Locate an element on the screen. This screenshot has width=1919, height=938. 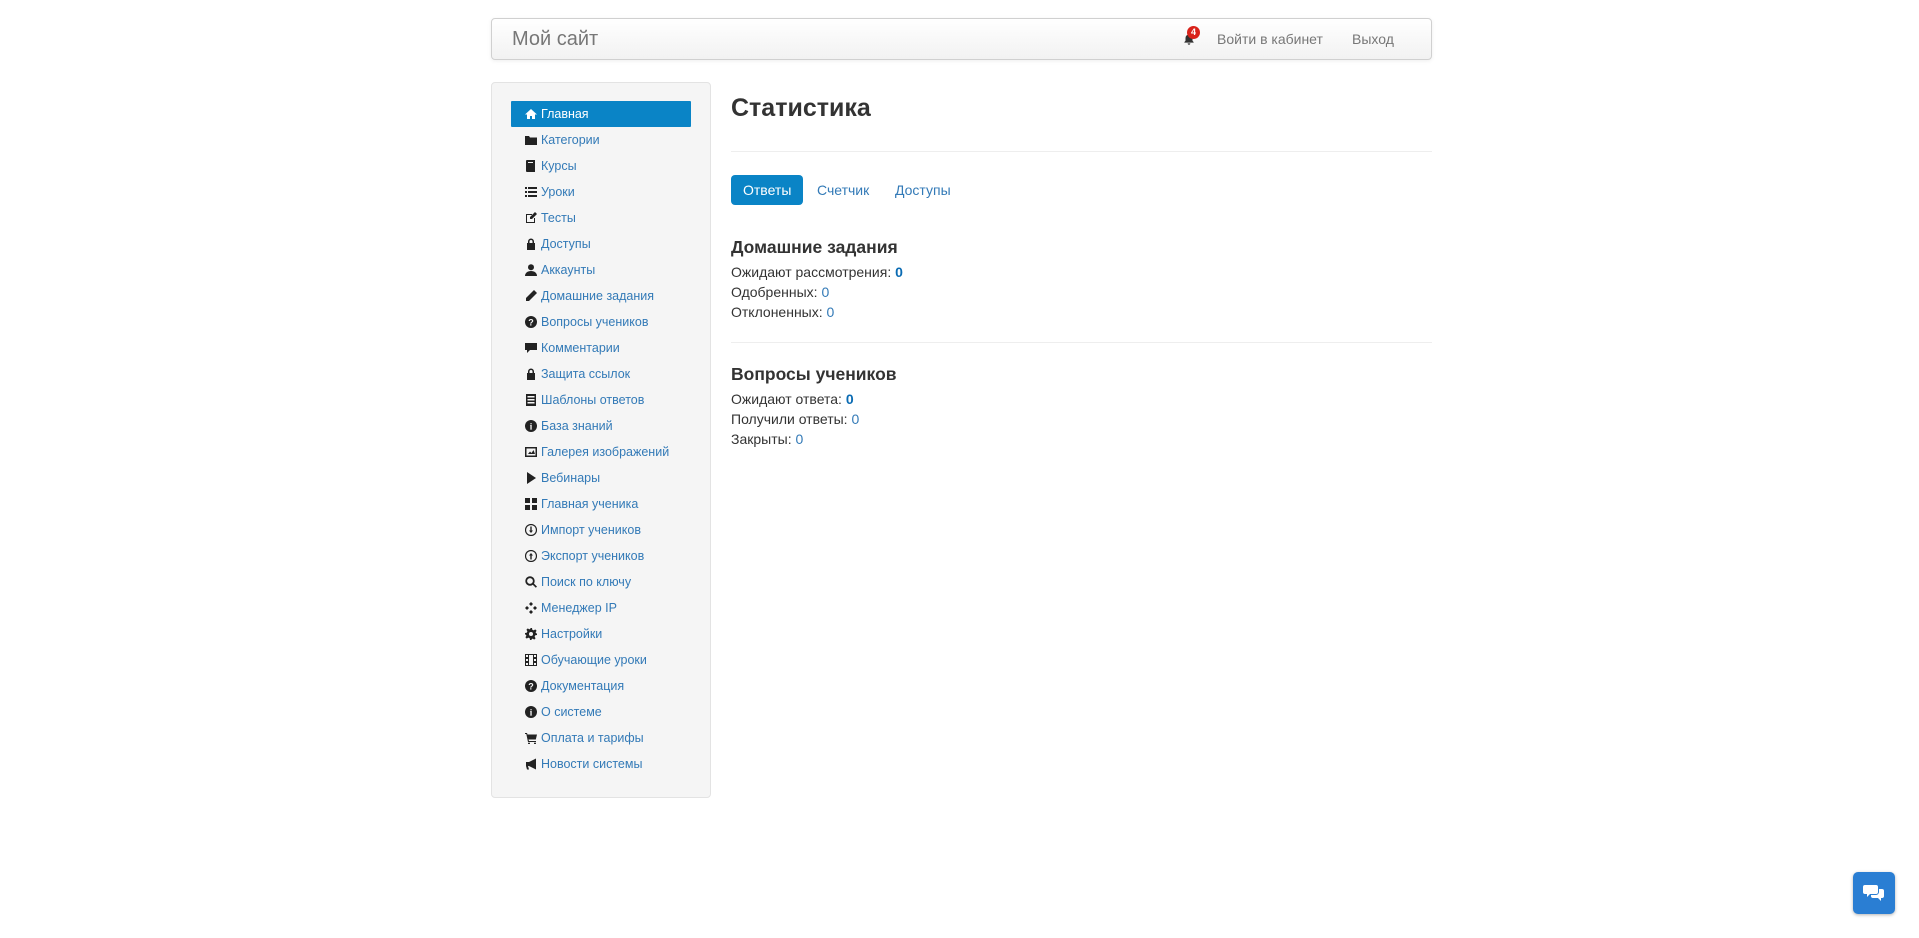
sidebar-item: Защита ссылок is located at coordinates (601, 374).